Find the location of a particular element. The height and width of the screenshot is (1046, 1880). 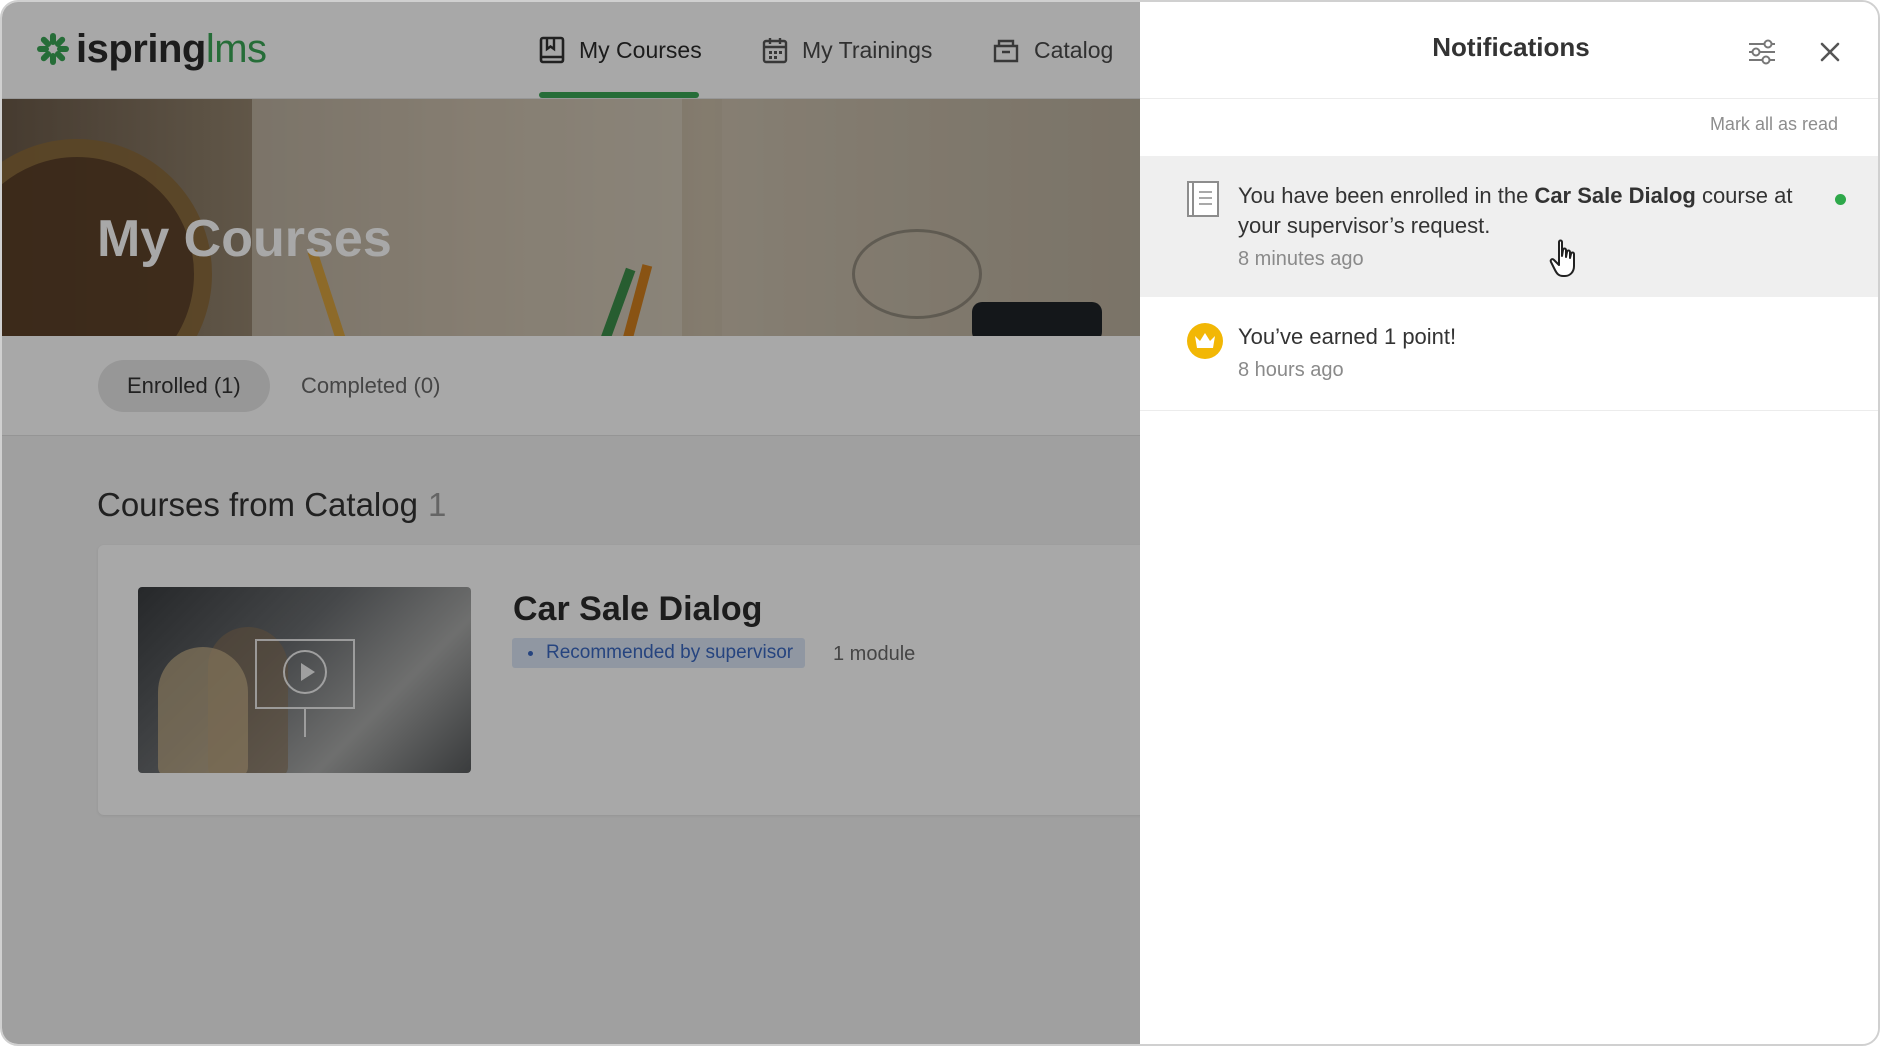

sliders-icon is located at coordinates (1762, 52).